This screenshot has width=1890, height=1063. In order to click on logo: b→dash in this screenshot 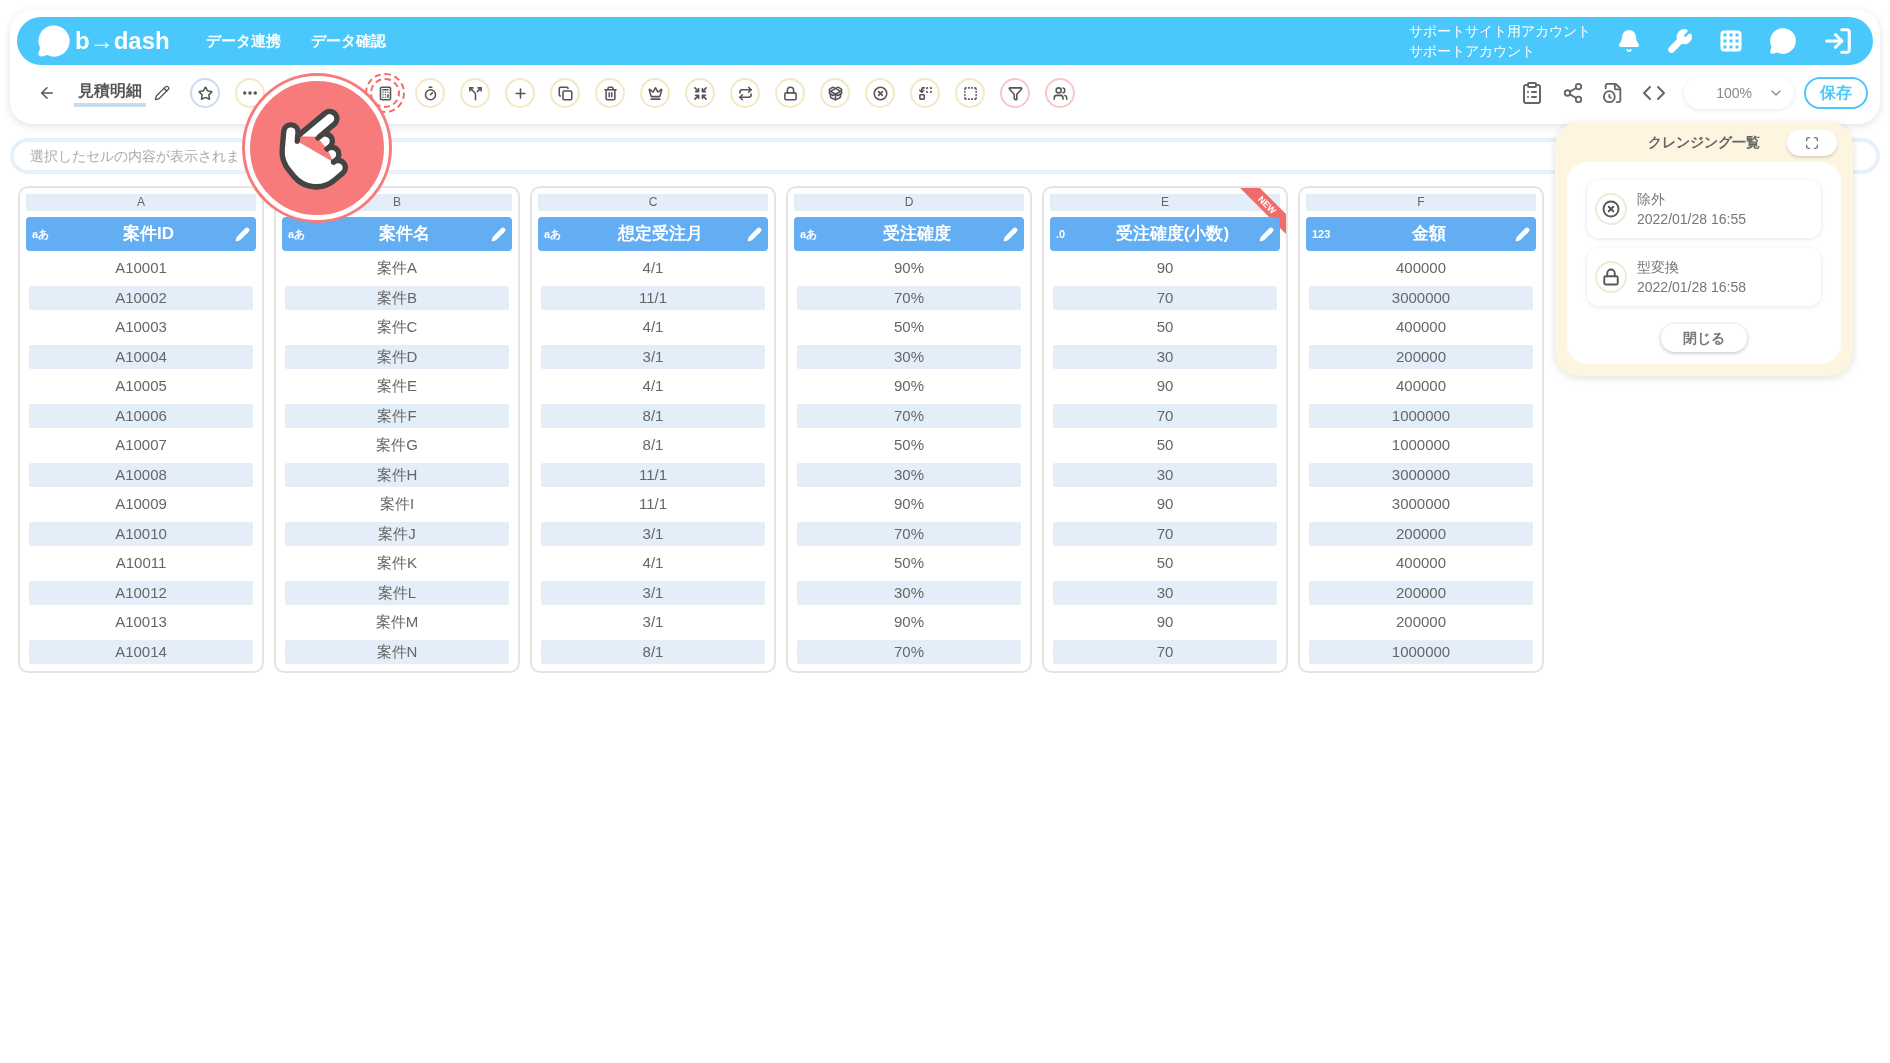, I will do `click(103, 41)`.